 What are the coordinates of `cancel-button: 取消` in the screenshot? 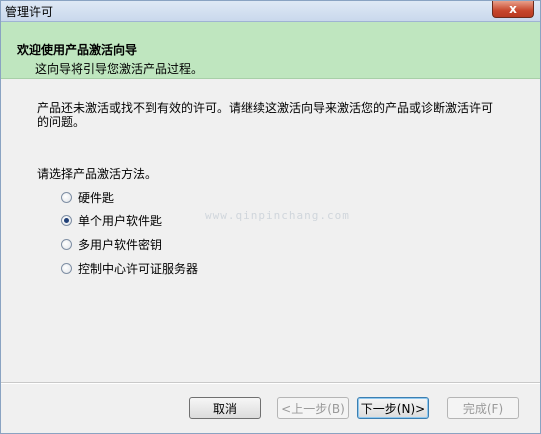 It's located at (225, 408).